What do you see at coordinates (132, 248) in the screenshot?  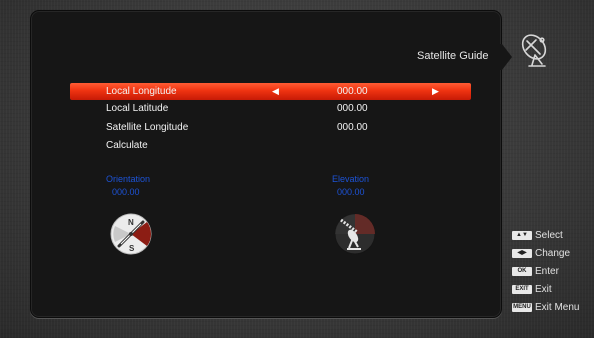 I see `compass-south-label: S` at bounding box center [132, 248].